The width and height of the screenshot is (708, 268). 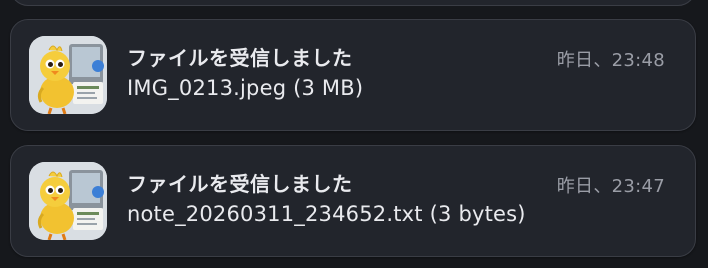 What do you see at coordinates (353, 3) in the screenshot?
I see `notification-card-partial` at bounding box center [353, 3].